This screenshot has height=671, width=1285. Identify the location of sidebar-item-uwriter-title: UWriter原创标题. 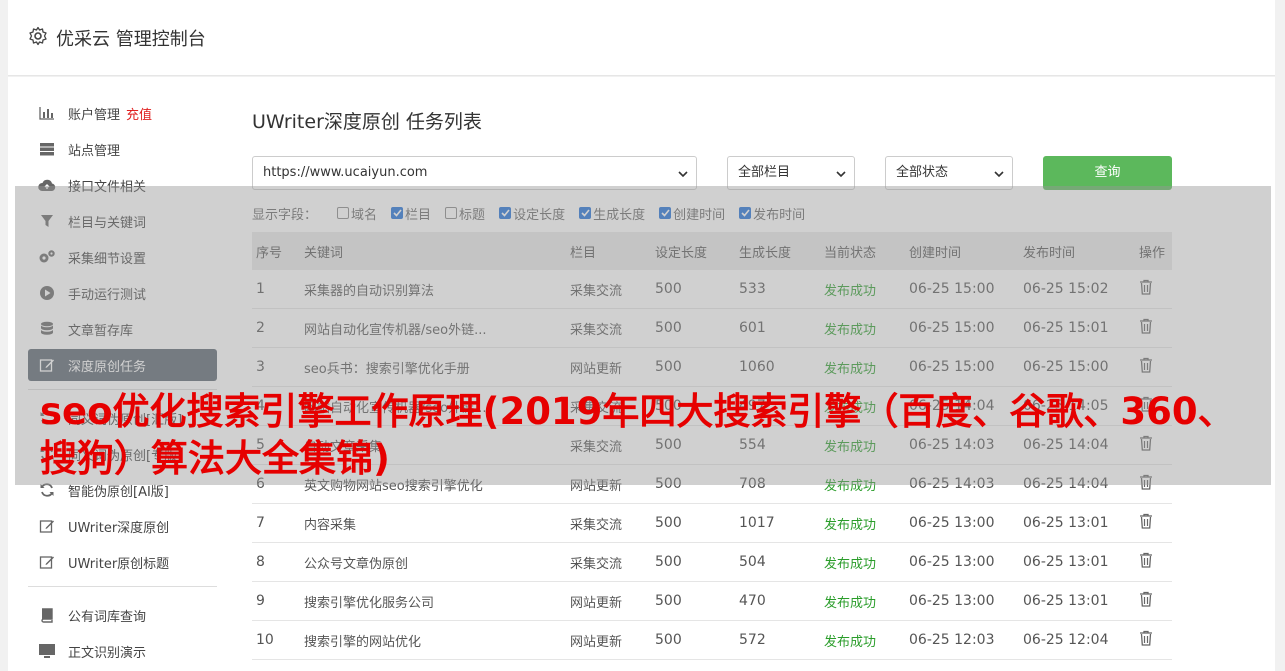
(122, 562).